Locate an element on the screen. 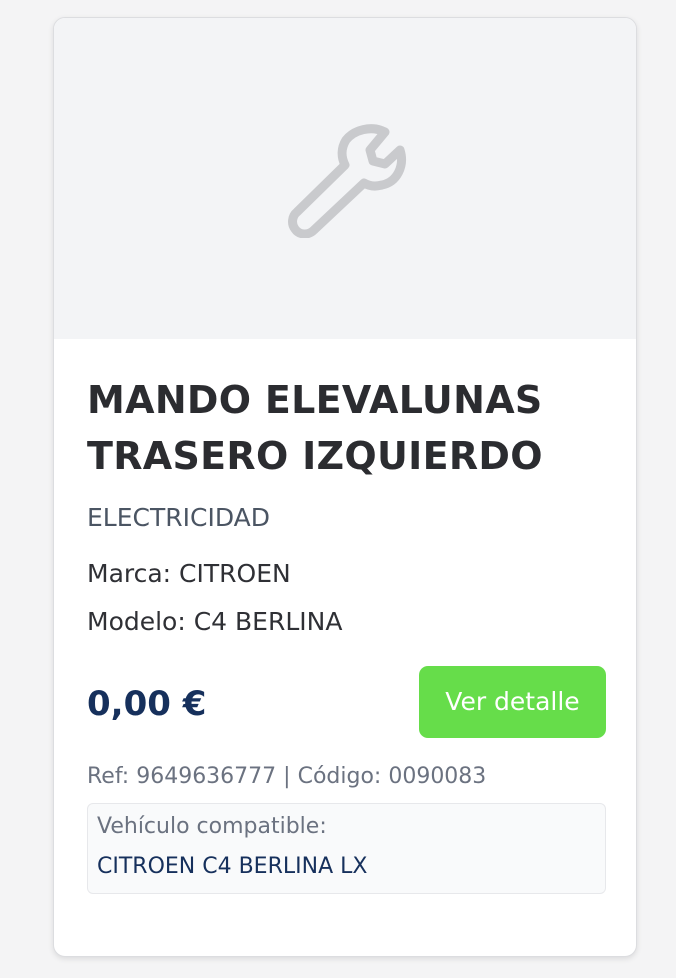 The image size is (676, 978). product-reference-line: Ref: 9649636777 | Código: 0090083 is located at coordinates (286, 777).